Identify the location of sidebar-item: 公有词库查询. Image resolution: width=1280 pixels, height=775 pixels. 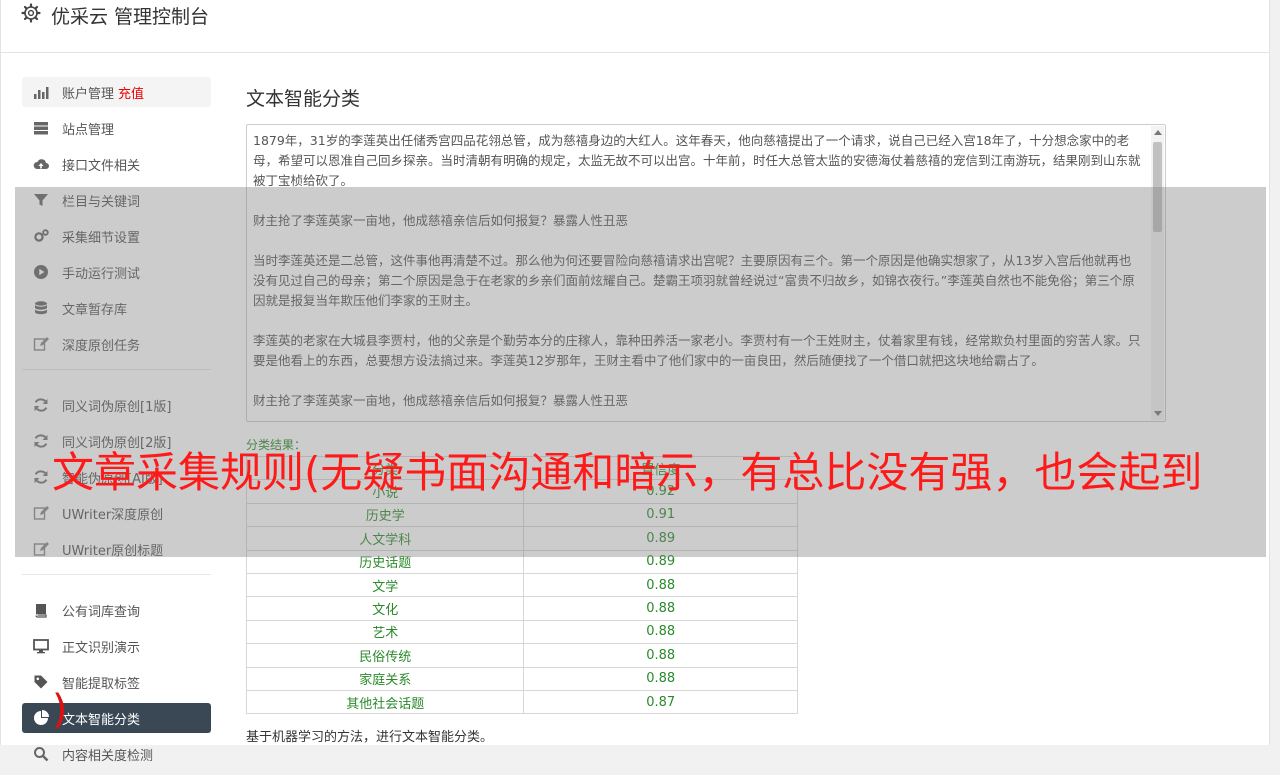
(116, 610).